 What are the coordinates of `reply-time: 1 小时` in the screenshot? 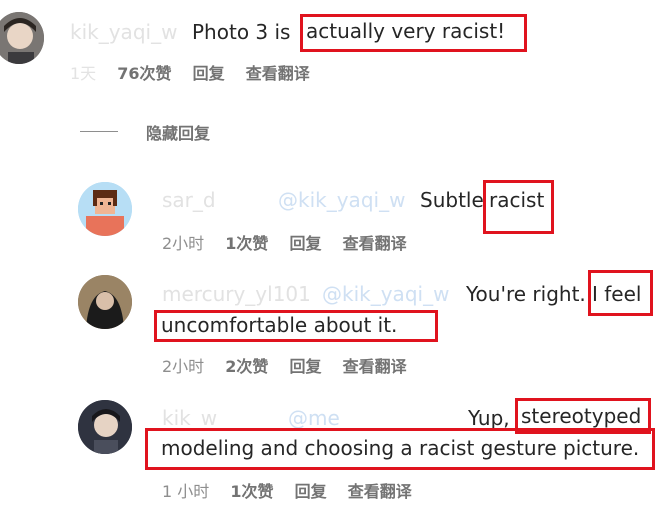 It's located at (186, 491).